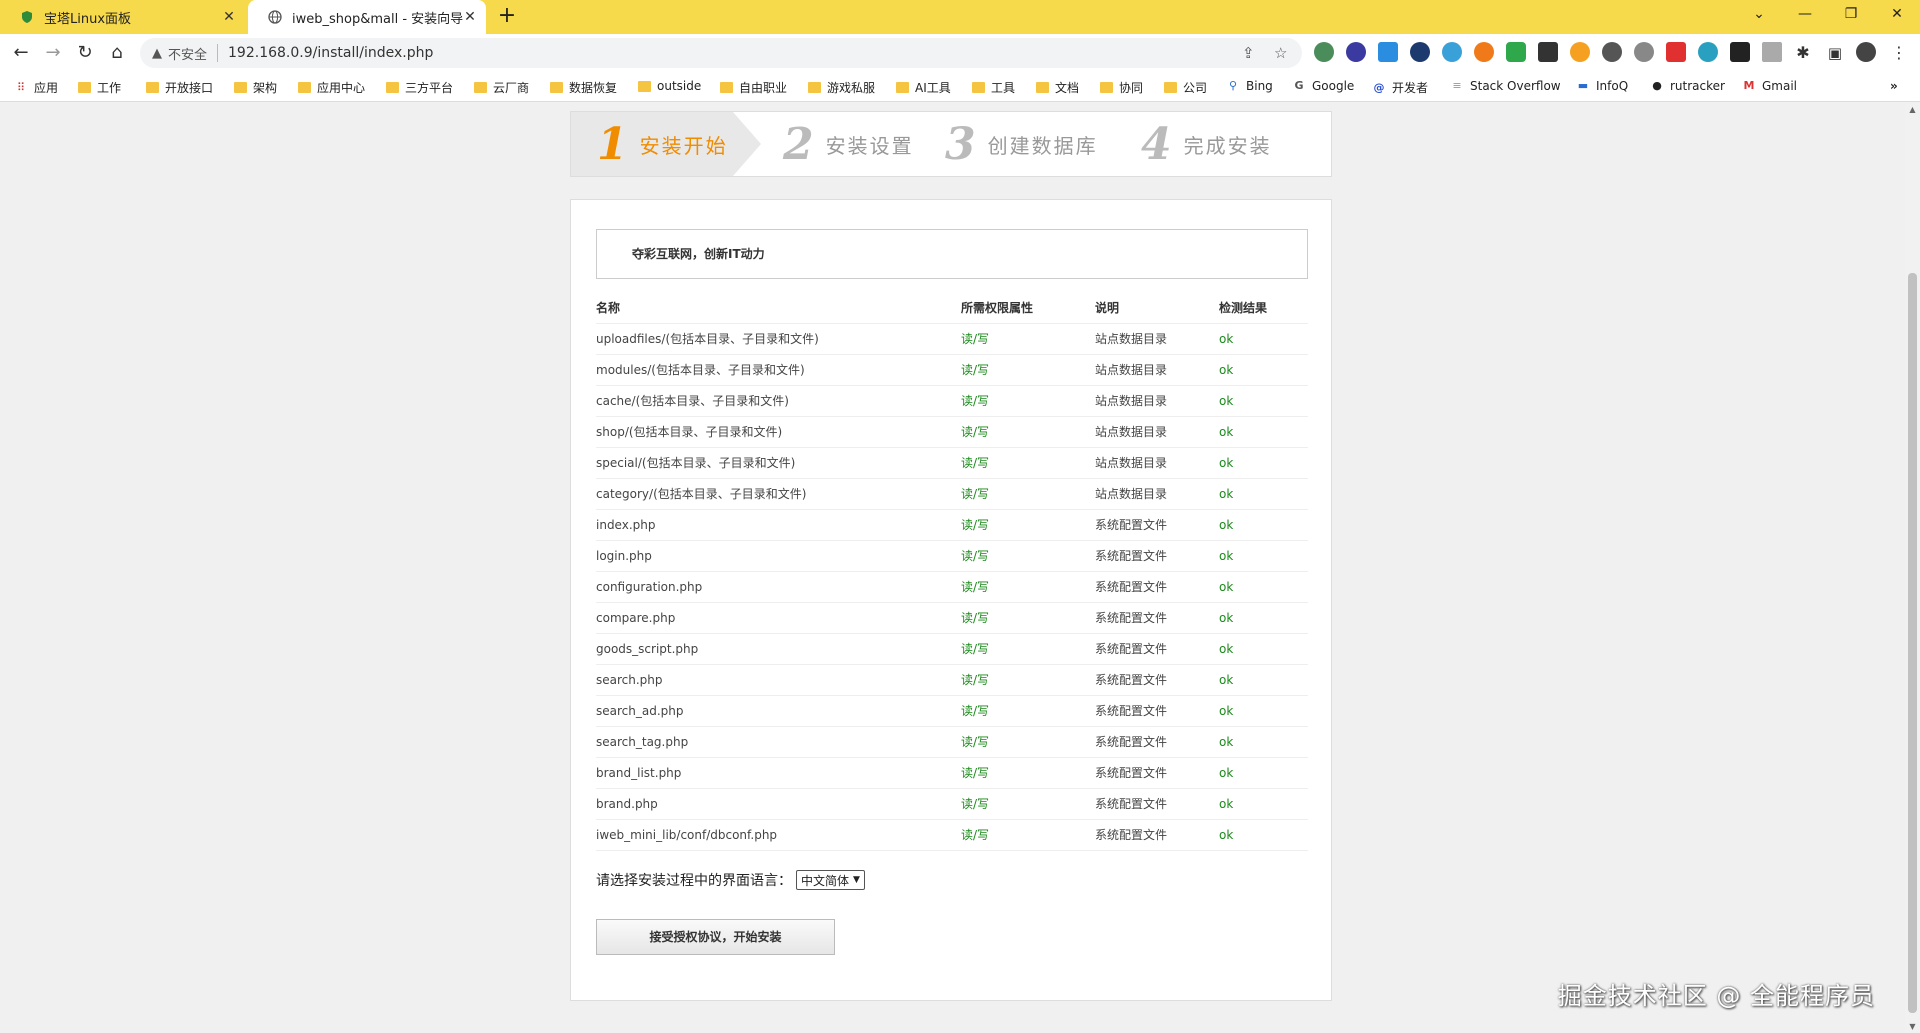 The width and height of the screenshot is (1920, 1033). What do you see at coordinates (952, 432) in the screenshot?
I see `table-row: shop/(包括本目录、子目录和文件) 读/写 站点数据目录 ok` at bounding box center [952, 432].